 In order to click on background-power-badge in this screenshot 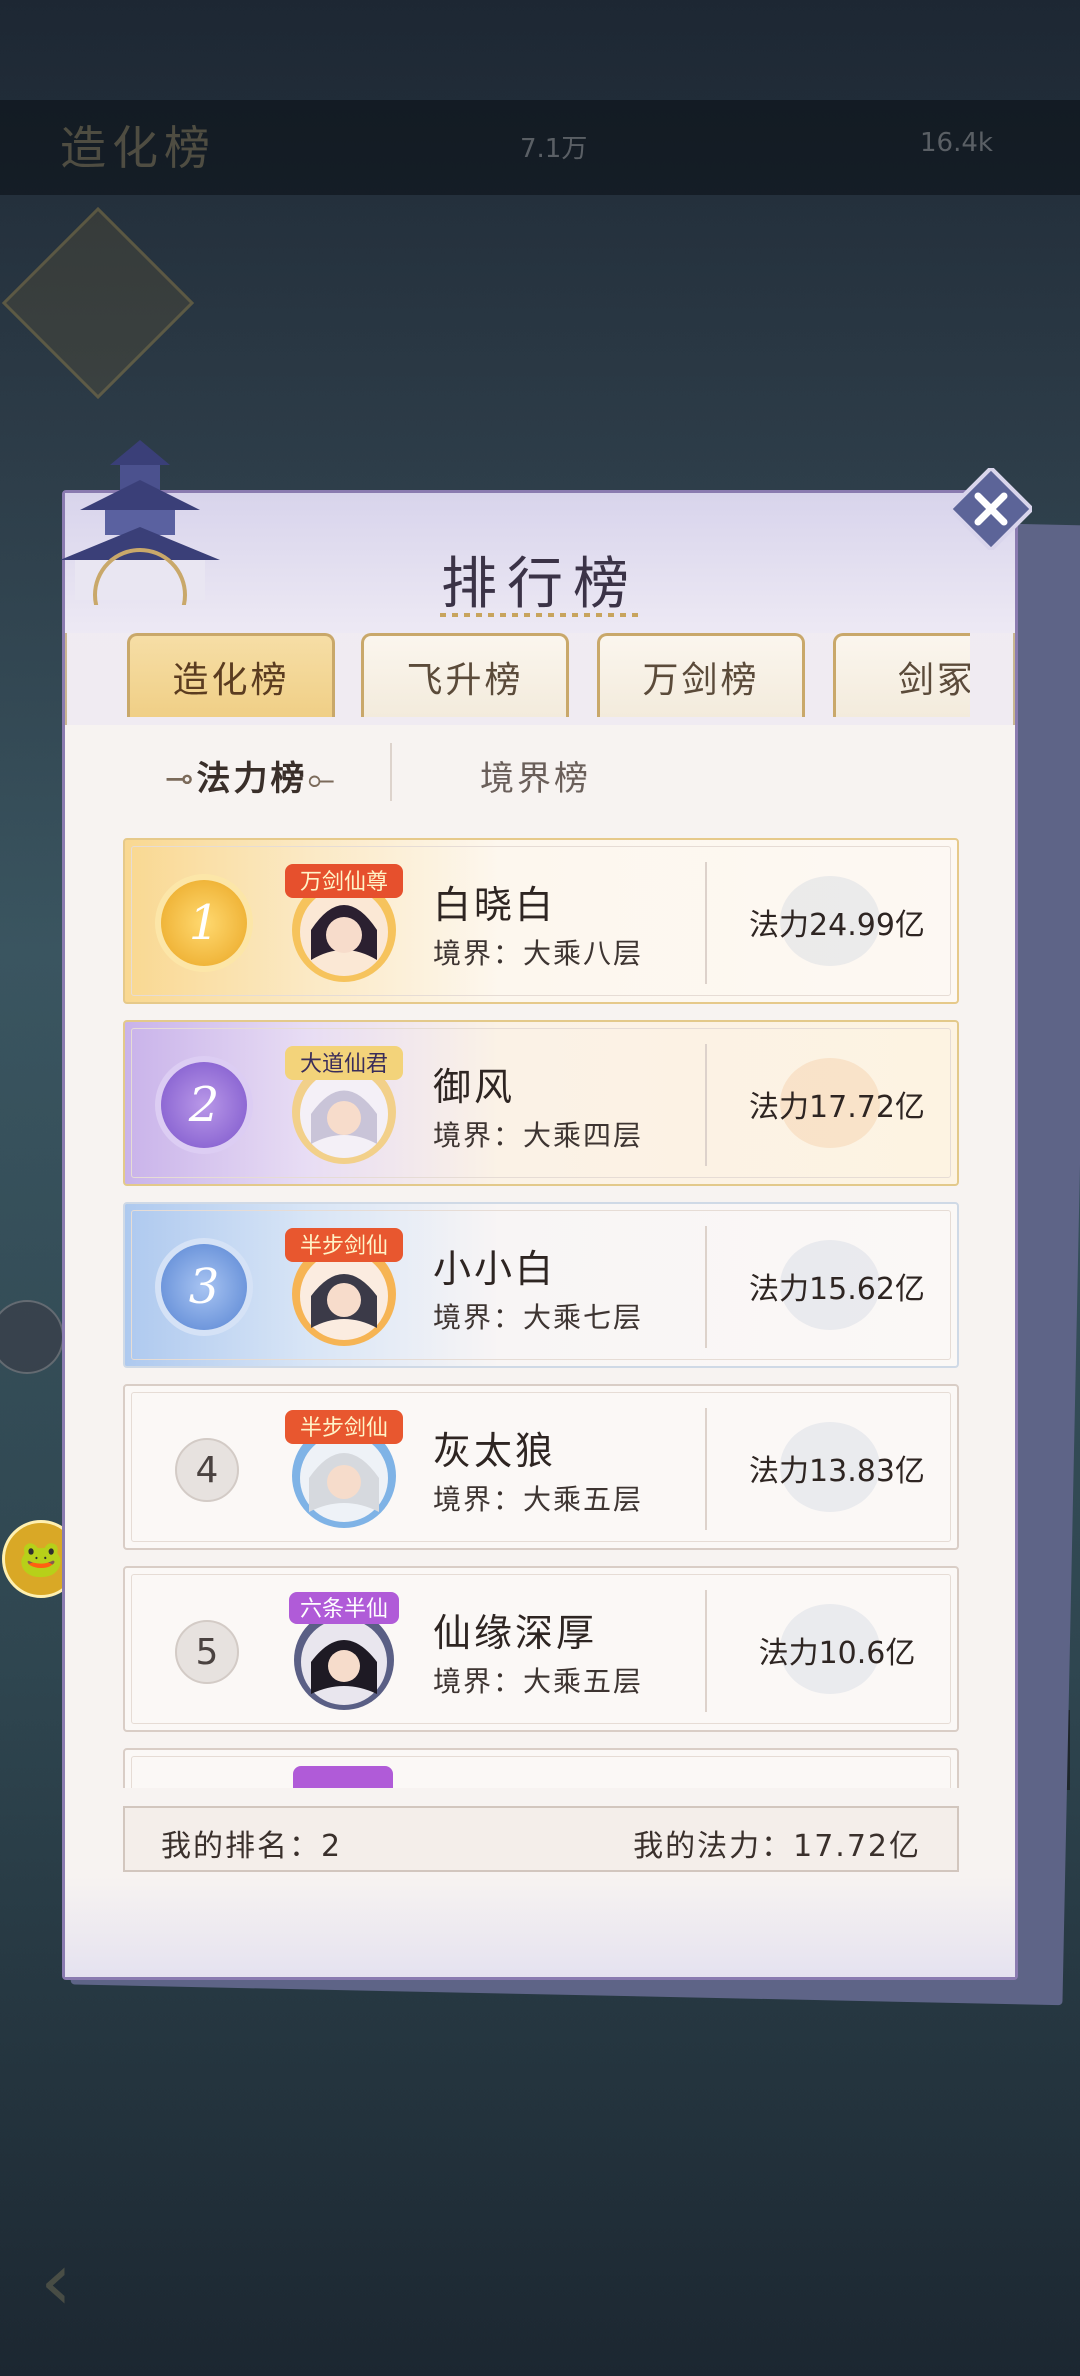, I will do `click(98, 303)`.